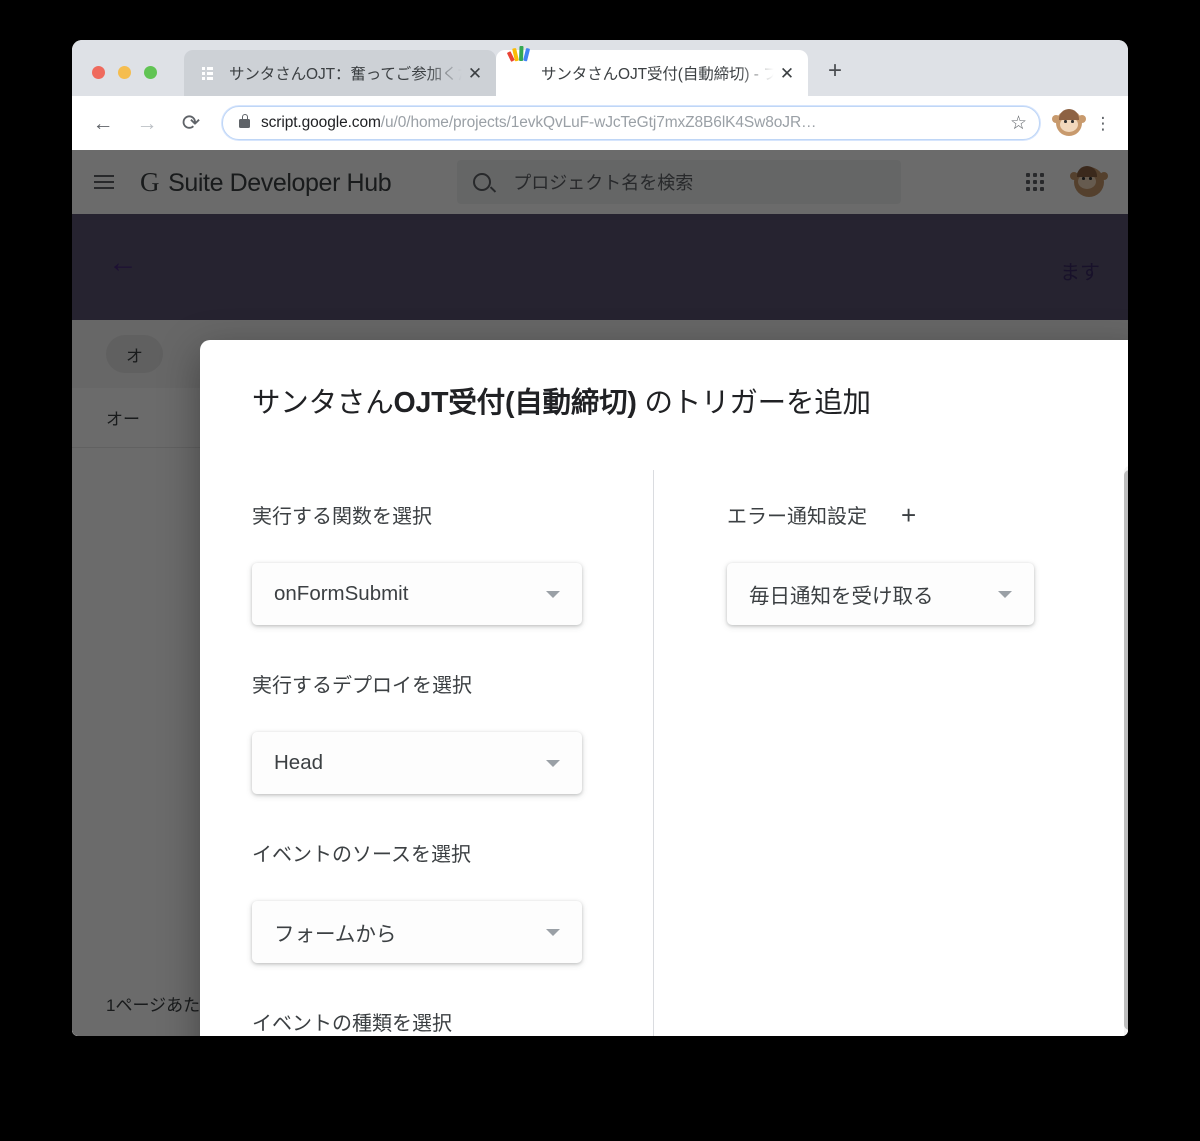  What do you see at coordinates (352, 1024) in the screenshot?
I see `field-event-type-label: イベントの種類を選択` at bounding box center [352, 1024].